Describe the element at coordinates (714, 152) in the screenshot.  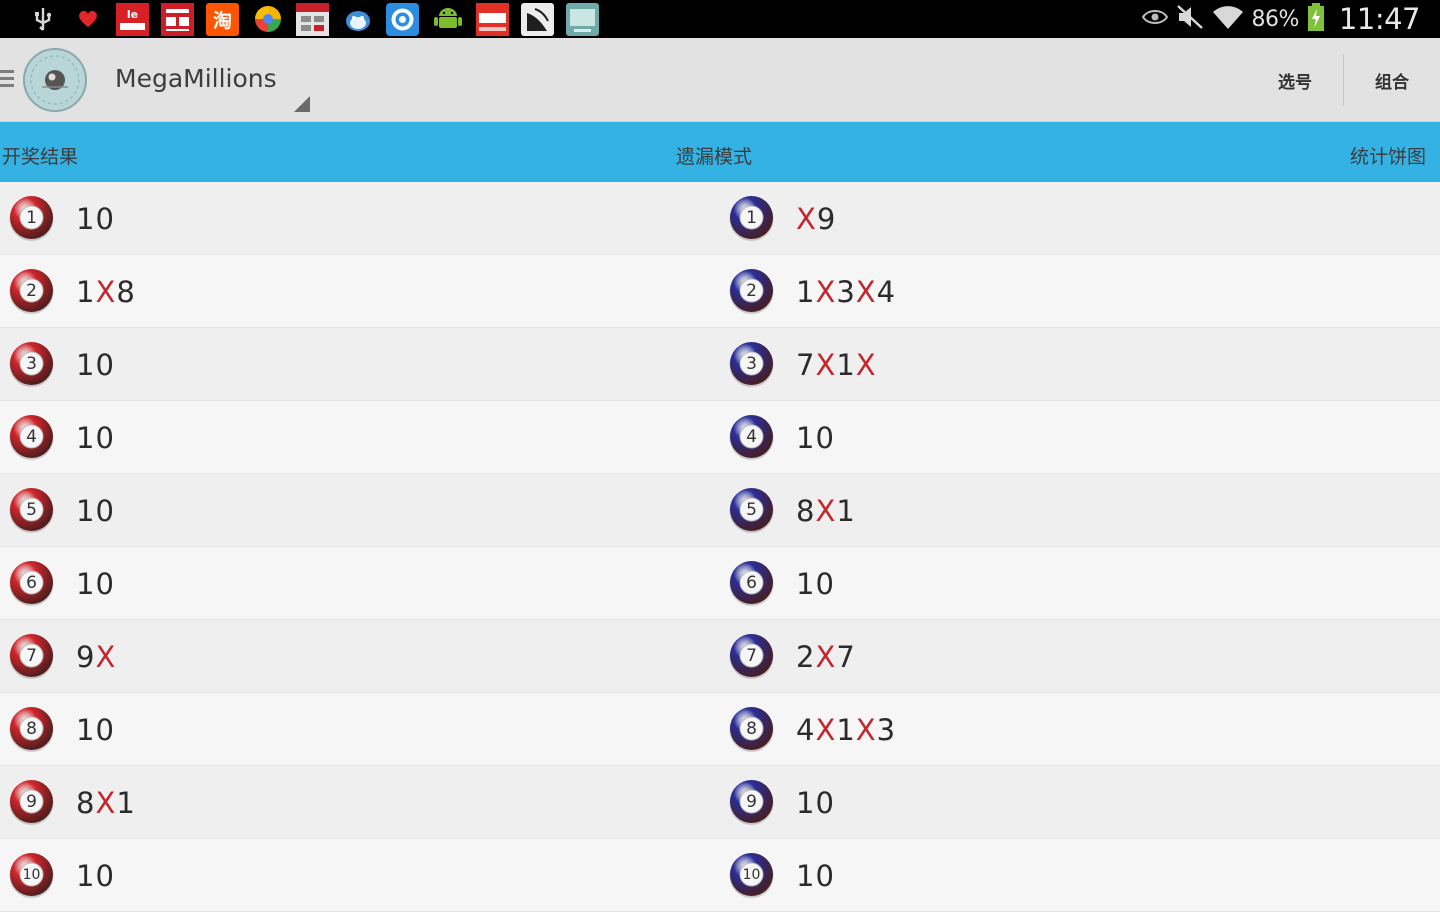
I see `tab-omission: 遗漏模式` at that location.